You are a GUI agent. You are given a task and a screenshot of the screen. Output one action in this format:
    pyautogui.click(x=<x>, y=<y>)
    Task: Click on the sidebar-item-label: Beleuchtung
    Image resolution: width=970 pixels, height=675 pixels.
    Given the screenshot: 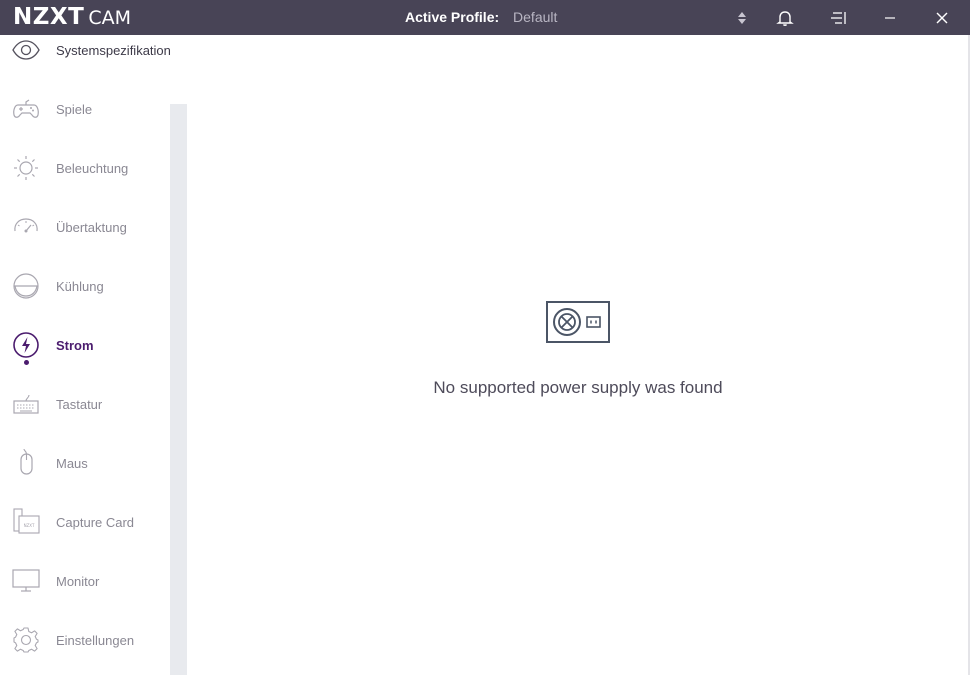 What is the action you would take?
    pyautogui.click(x=92, y=168)
    